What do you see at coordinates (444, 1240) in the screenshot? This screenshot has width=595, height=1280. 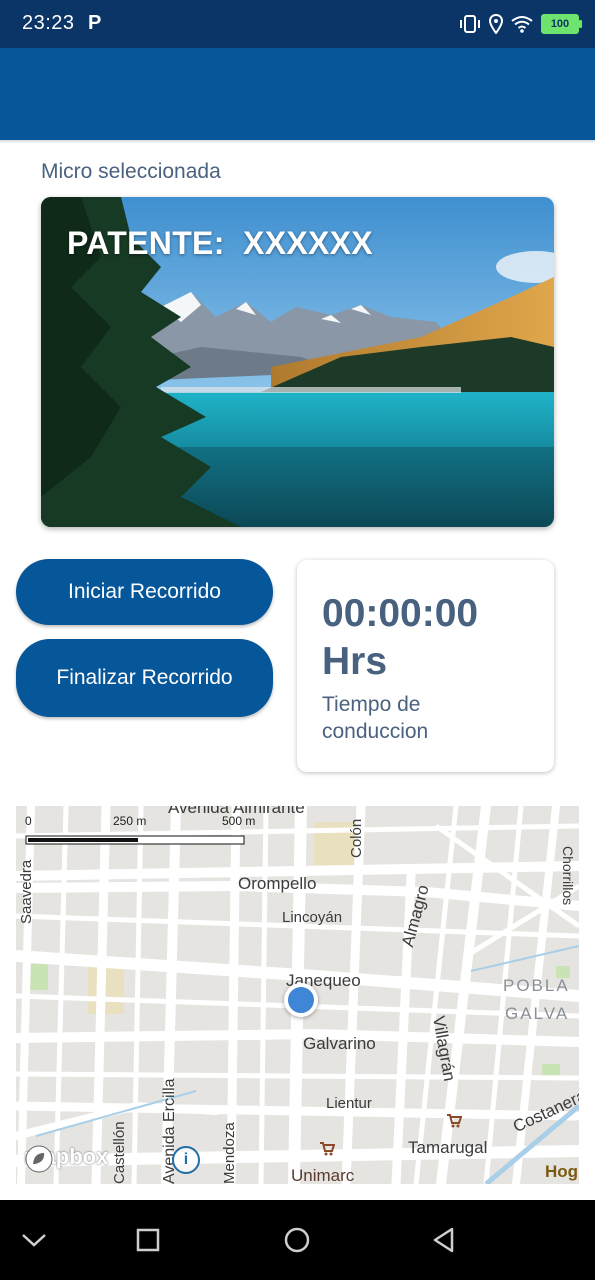 I see `triangle-back-icon` at bounding box center [444, 1240].